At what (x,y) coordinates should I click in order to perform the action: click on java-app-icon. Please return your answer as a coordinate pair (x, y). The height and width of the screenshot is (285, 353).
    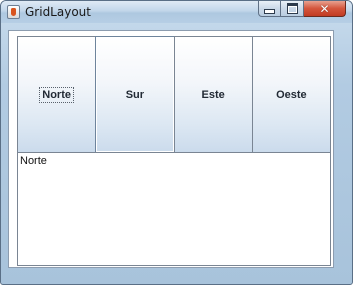
    Looking at the image, I should click on (13, 12).